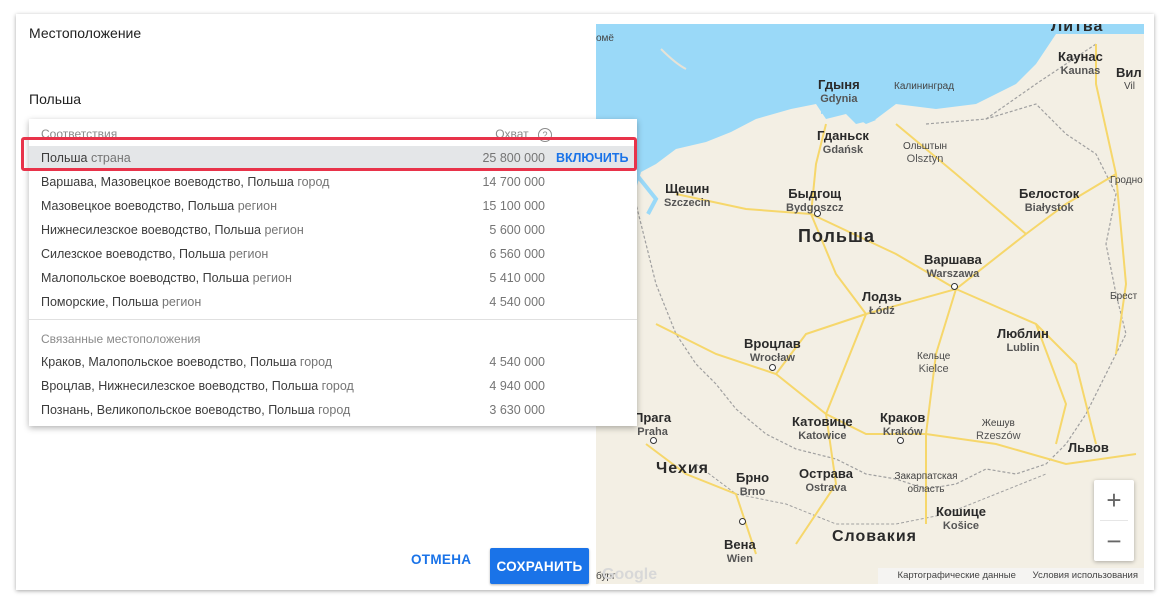  What do you see at coordinates (1088, 447) in the screenshot?
I see `map-city-lviv: Львов` at bounding box center [1088, 447].